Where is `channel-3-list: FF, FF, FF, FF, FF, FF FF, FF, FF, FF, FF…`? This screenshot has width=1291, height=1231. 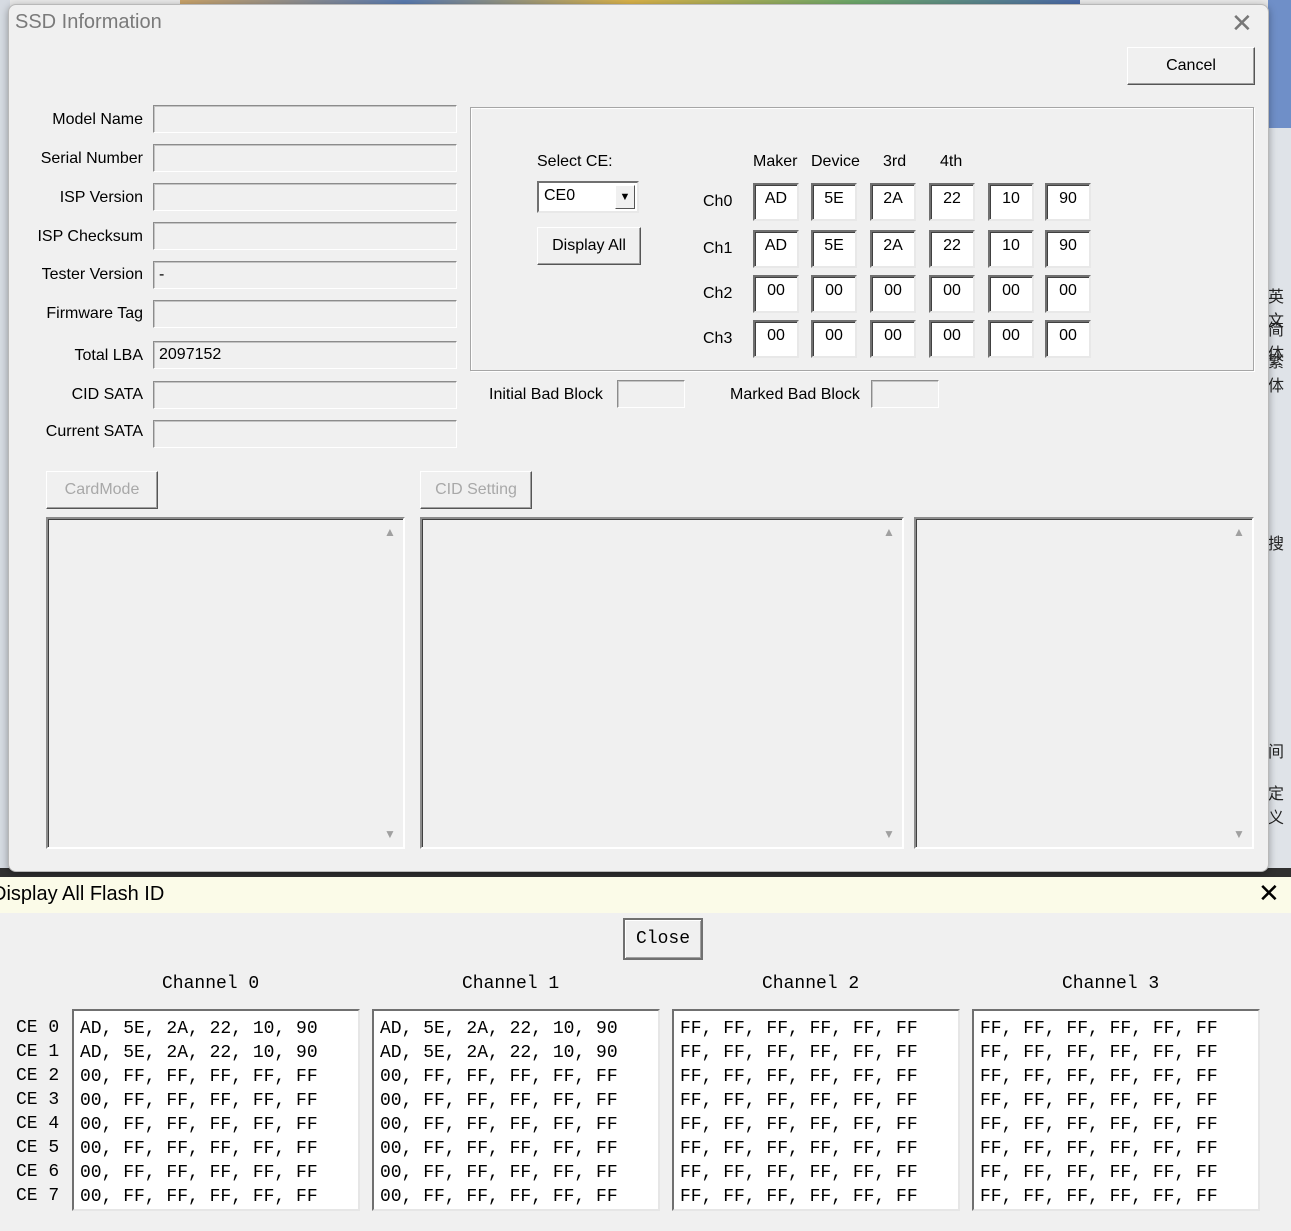 channel-3-list: FF, FF, FF, FF, FF, FF FF, FF, FF, FF, FF… is located at coordinates (1116, 1110).